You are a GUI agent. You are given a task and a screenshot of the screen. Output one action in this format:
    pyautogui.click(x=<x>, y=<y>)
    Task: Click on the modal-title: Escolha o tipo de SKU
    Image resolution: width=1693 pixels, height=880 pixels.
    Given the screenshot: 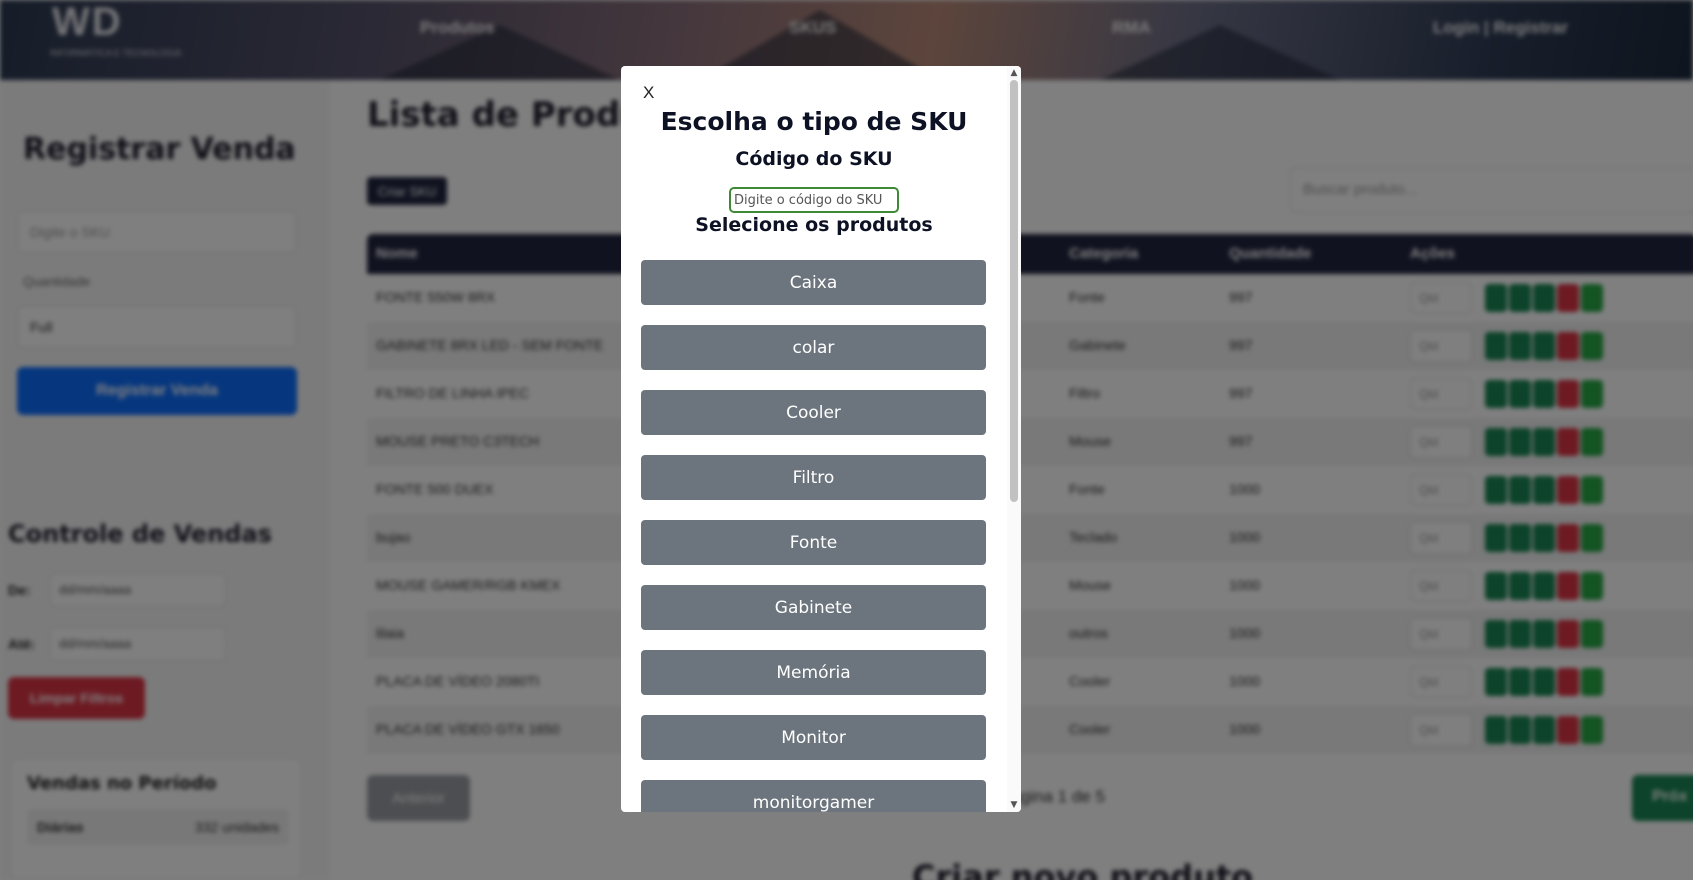 What is the action you would take?
    pyautogui.click(x=814, y=121)
    